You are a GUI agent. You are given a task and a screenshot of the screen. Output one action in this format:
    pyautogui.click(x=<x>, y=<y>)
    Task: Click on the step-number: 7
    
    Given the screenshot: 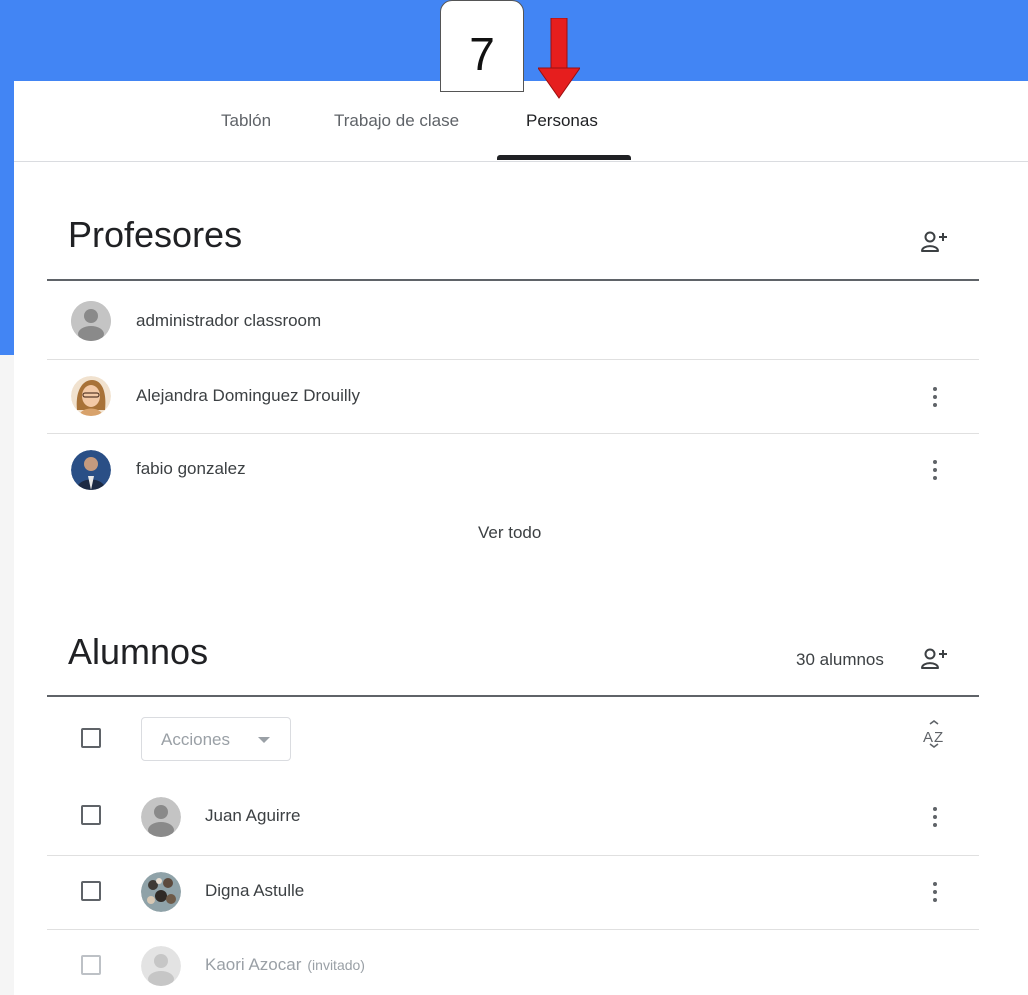 What is the action you would take?
    pyautogui.click(x=482, y=54)
    